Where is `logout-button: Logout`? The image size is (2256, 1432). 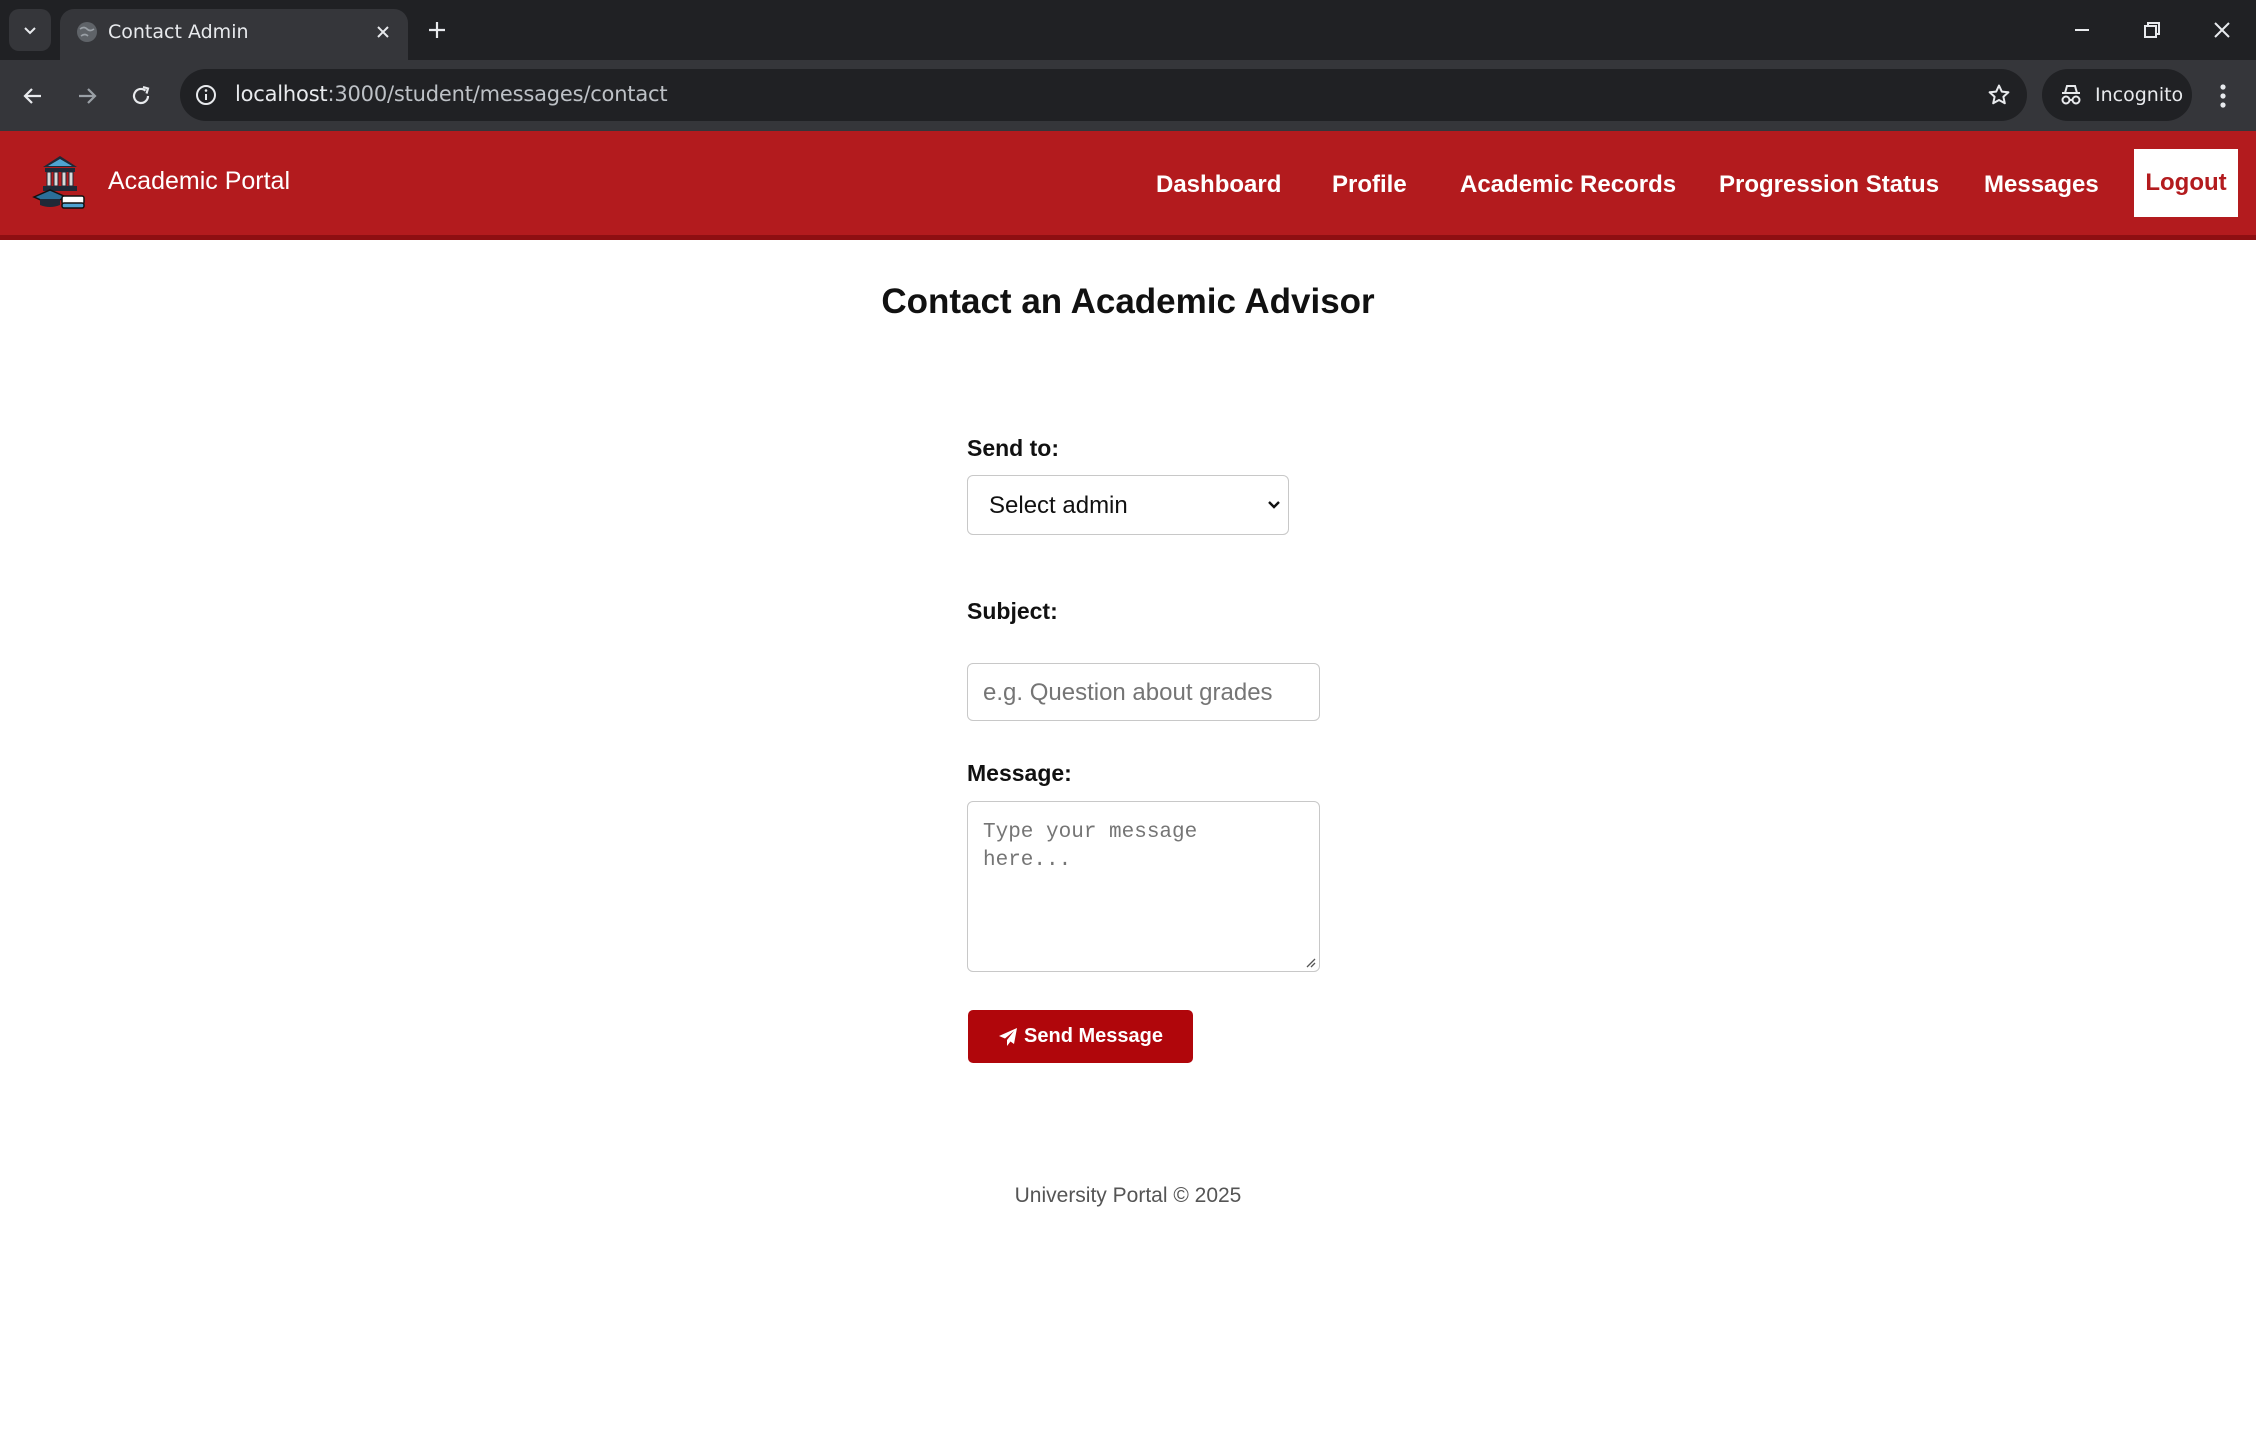
logout-button: Logout is located at coordinates (2186, 183).